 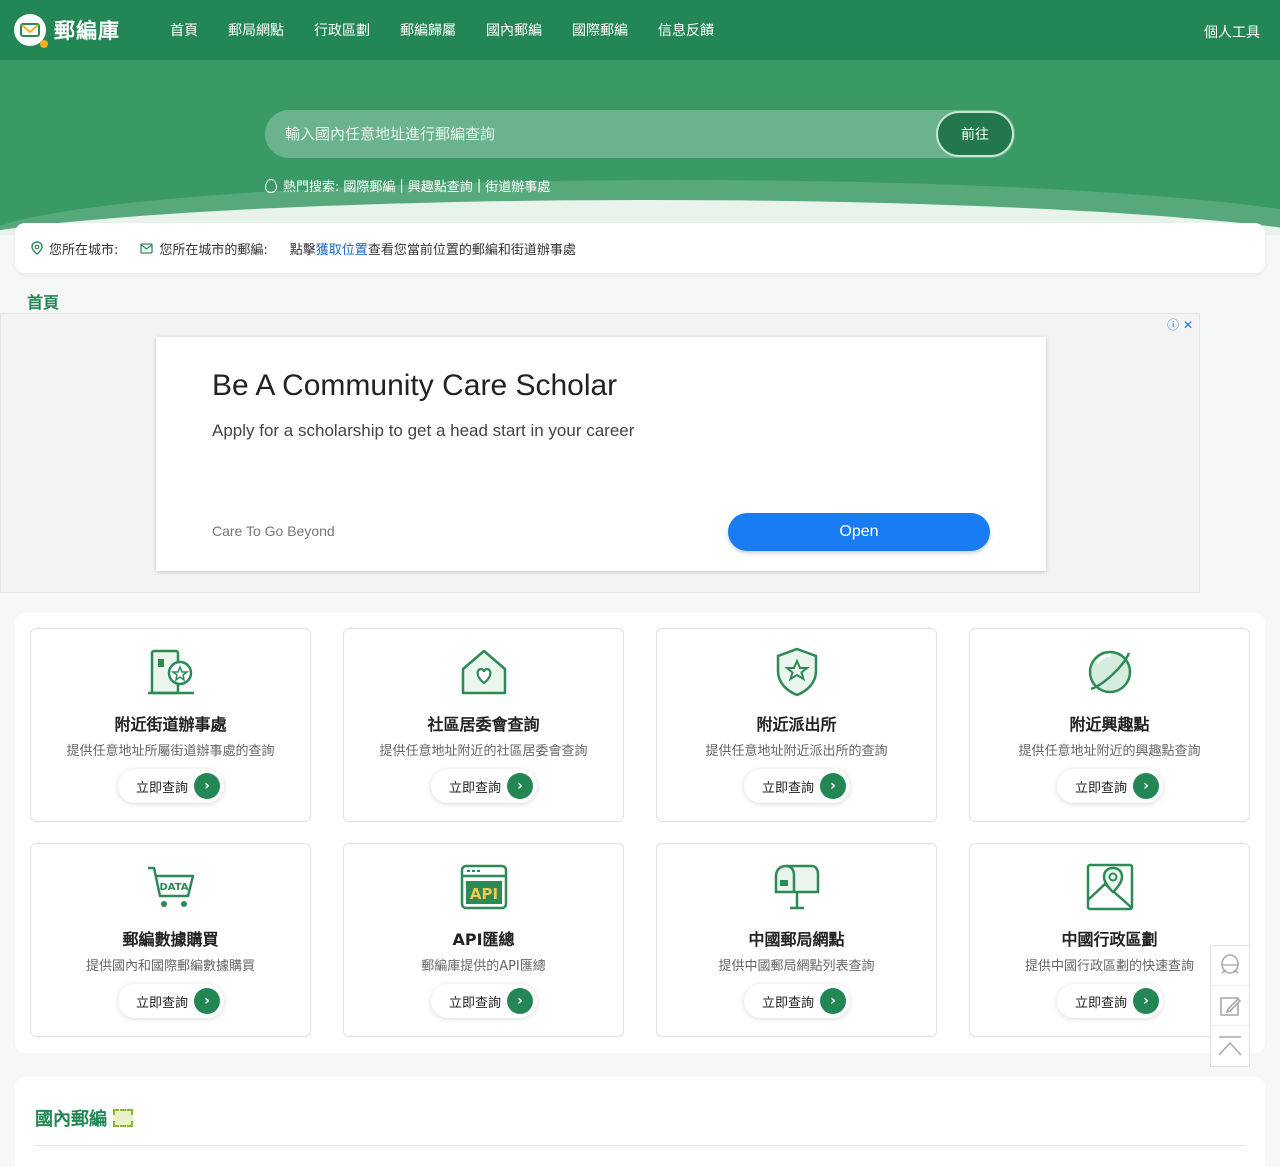 I want to click on get-location-link: 獲取位置, so click(x=342, y=248).